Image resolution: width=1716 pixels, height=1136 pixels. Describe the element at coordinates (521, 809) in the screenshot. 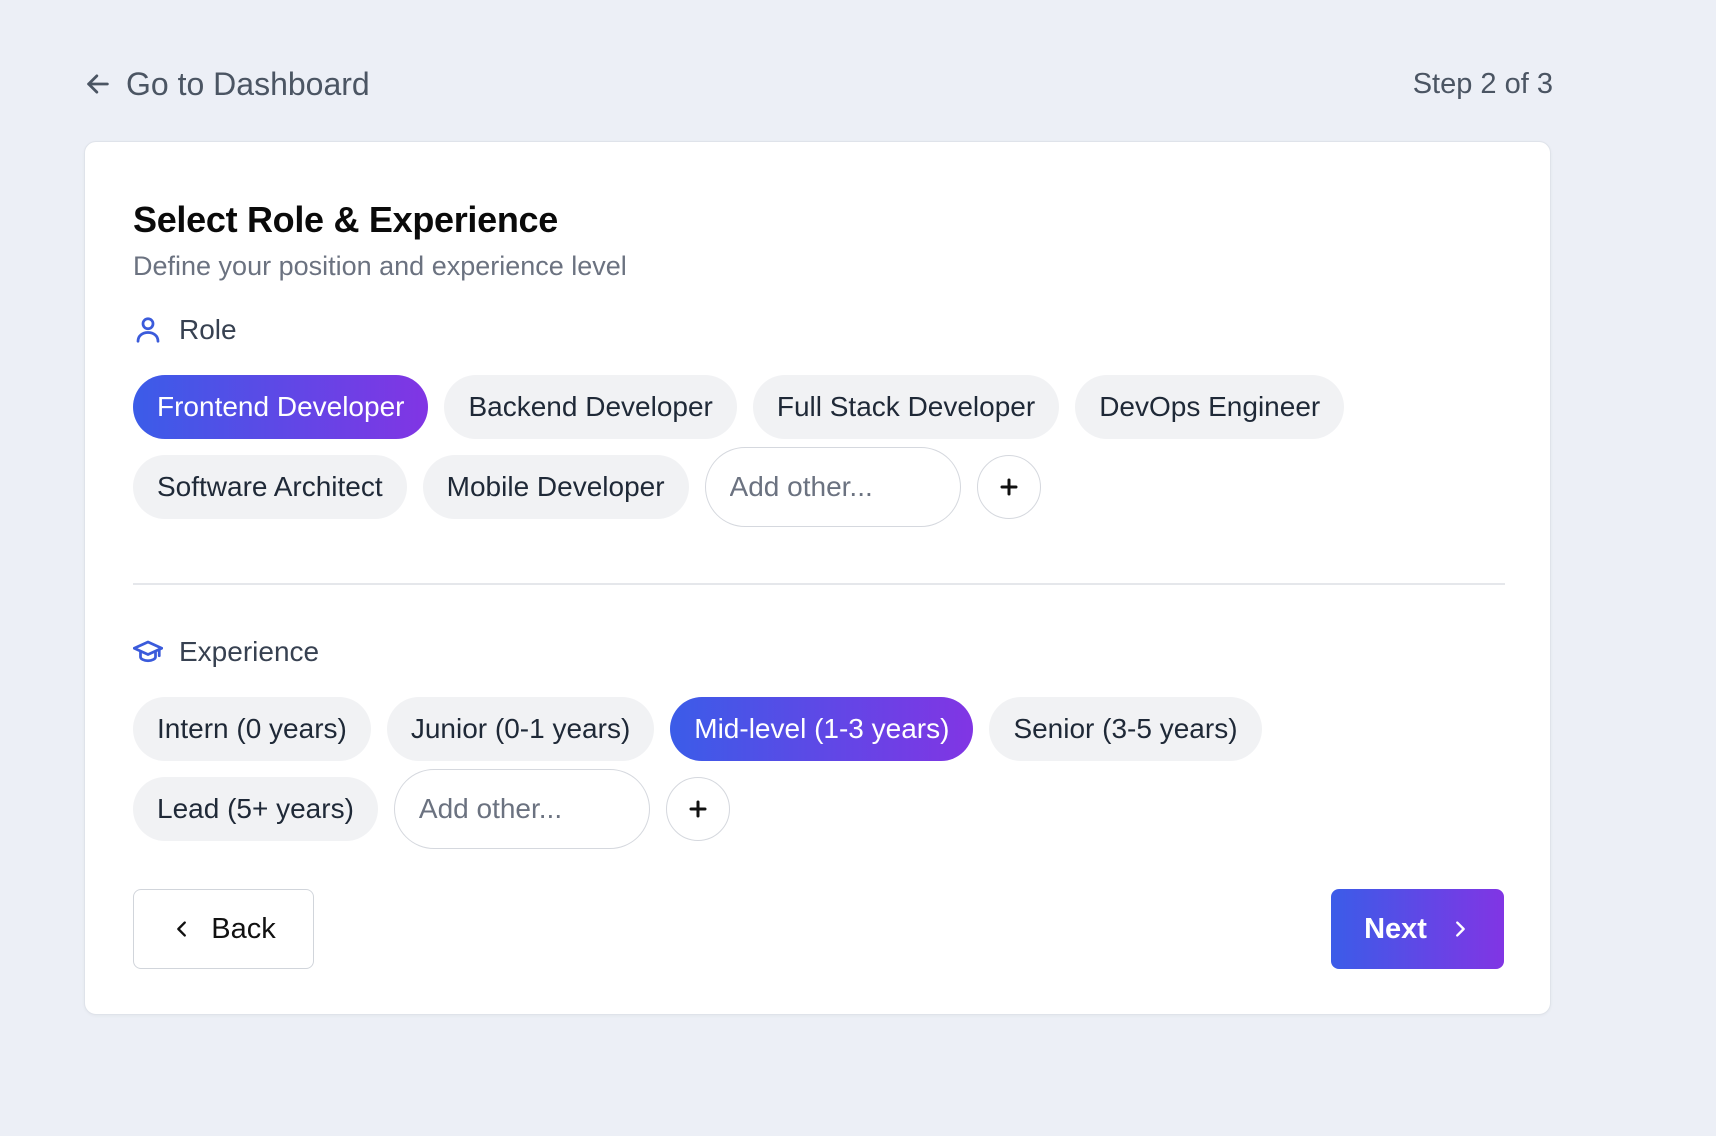

I see `experience-add-other-input` at that location.